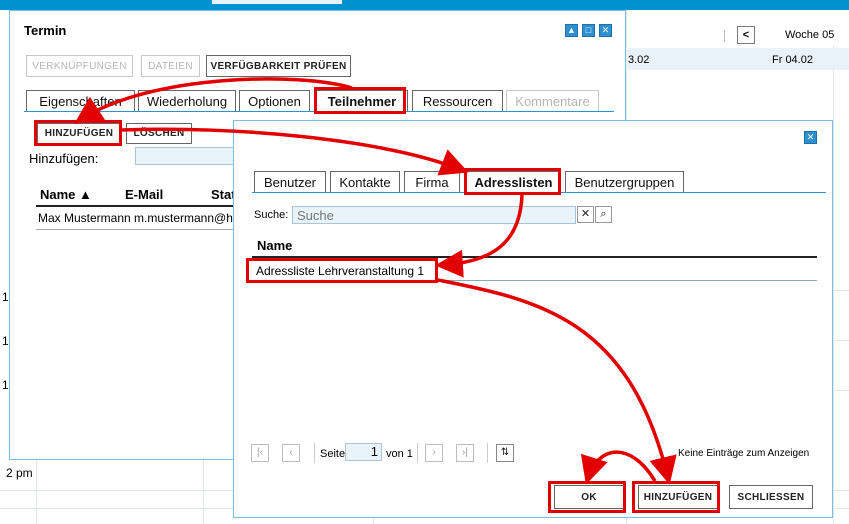  Describe the element at coordinates (213, 100) in the screenshot. I see `arrow-participants-to-add` at that location.